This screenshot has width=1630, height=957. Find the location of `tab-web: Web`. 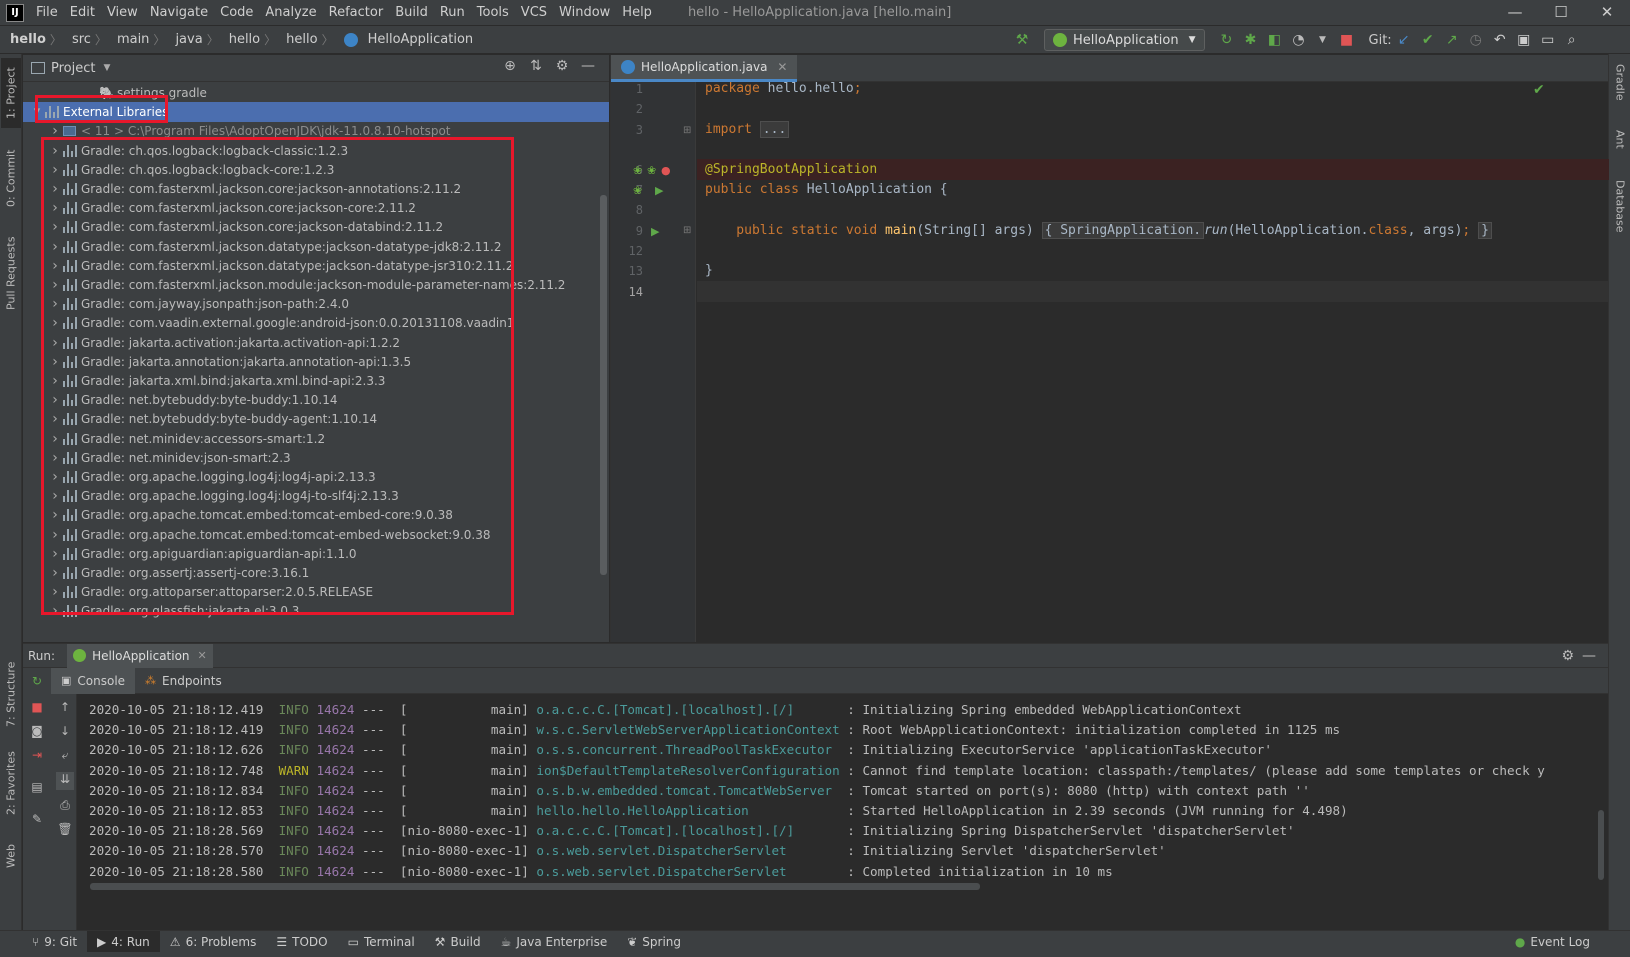

tab-web: Web is located at coordinates (11, 856).